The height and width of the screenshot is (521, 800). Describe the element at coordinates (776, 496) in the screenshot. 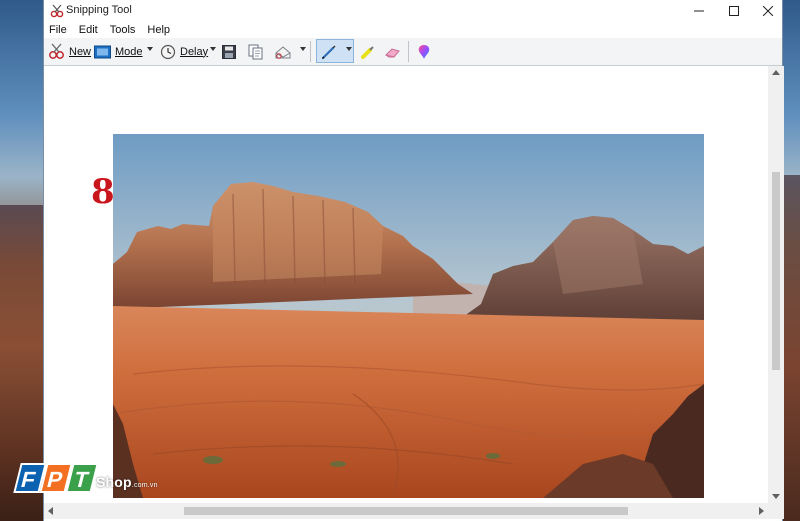

I see `scroll-down-icon` at that location.